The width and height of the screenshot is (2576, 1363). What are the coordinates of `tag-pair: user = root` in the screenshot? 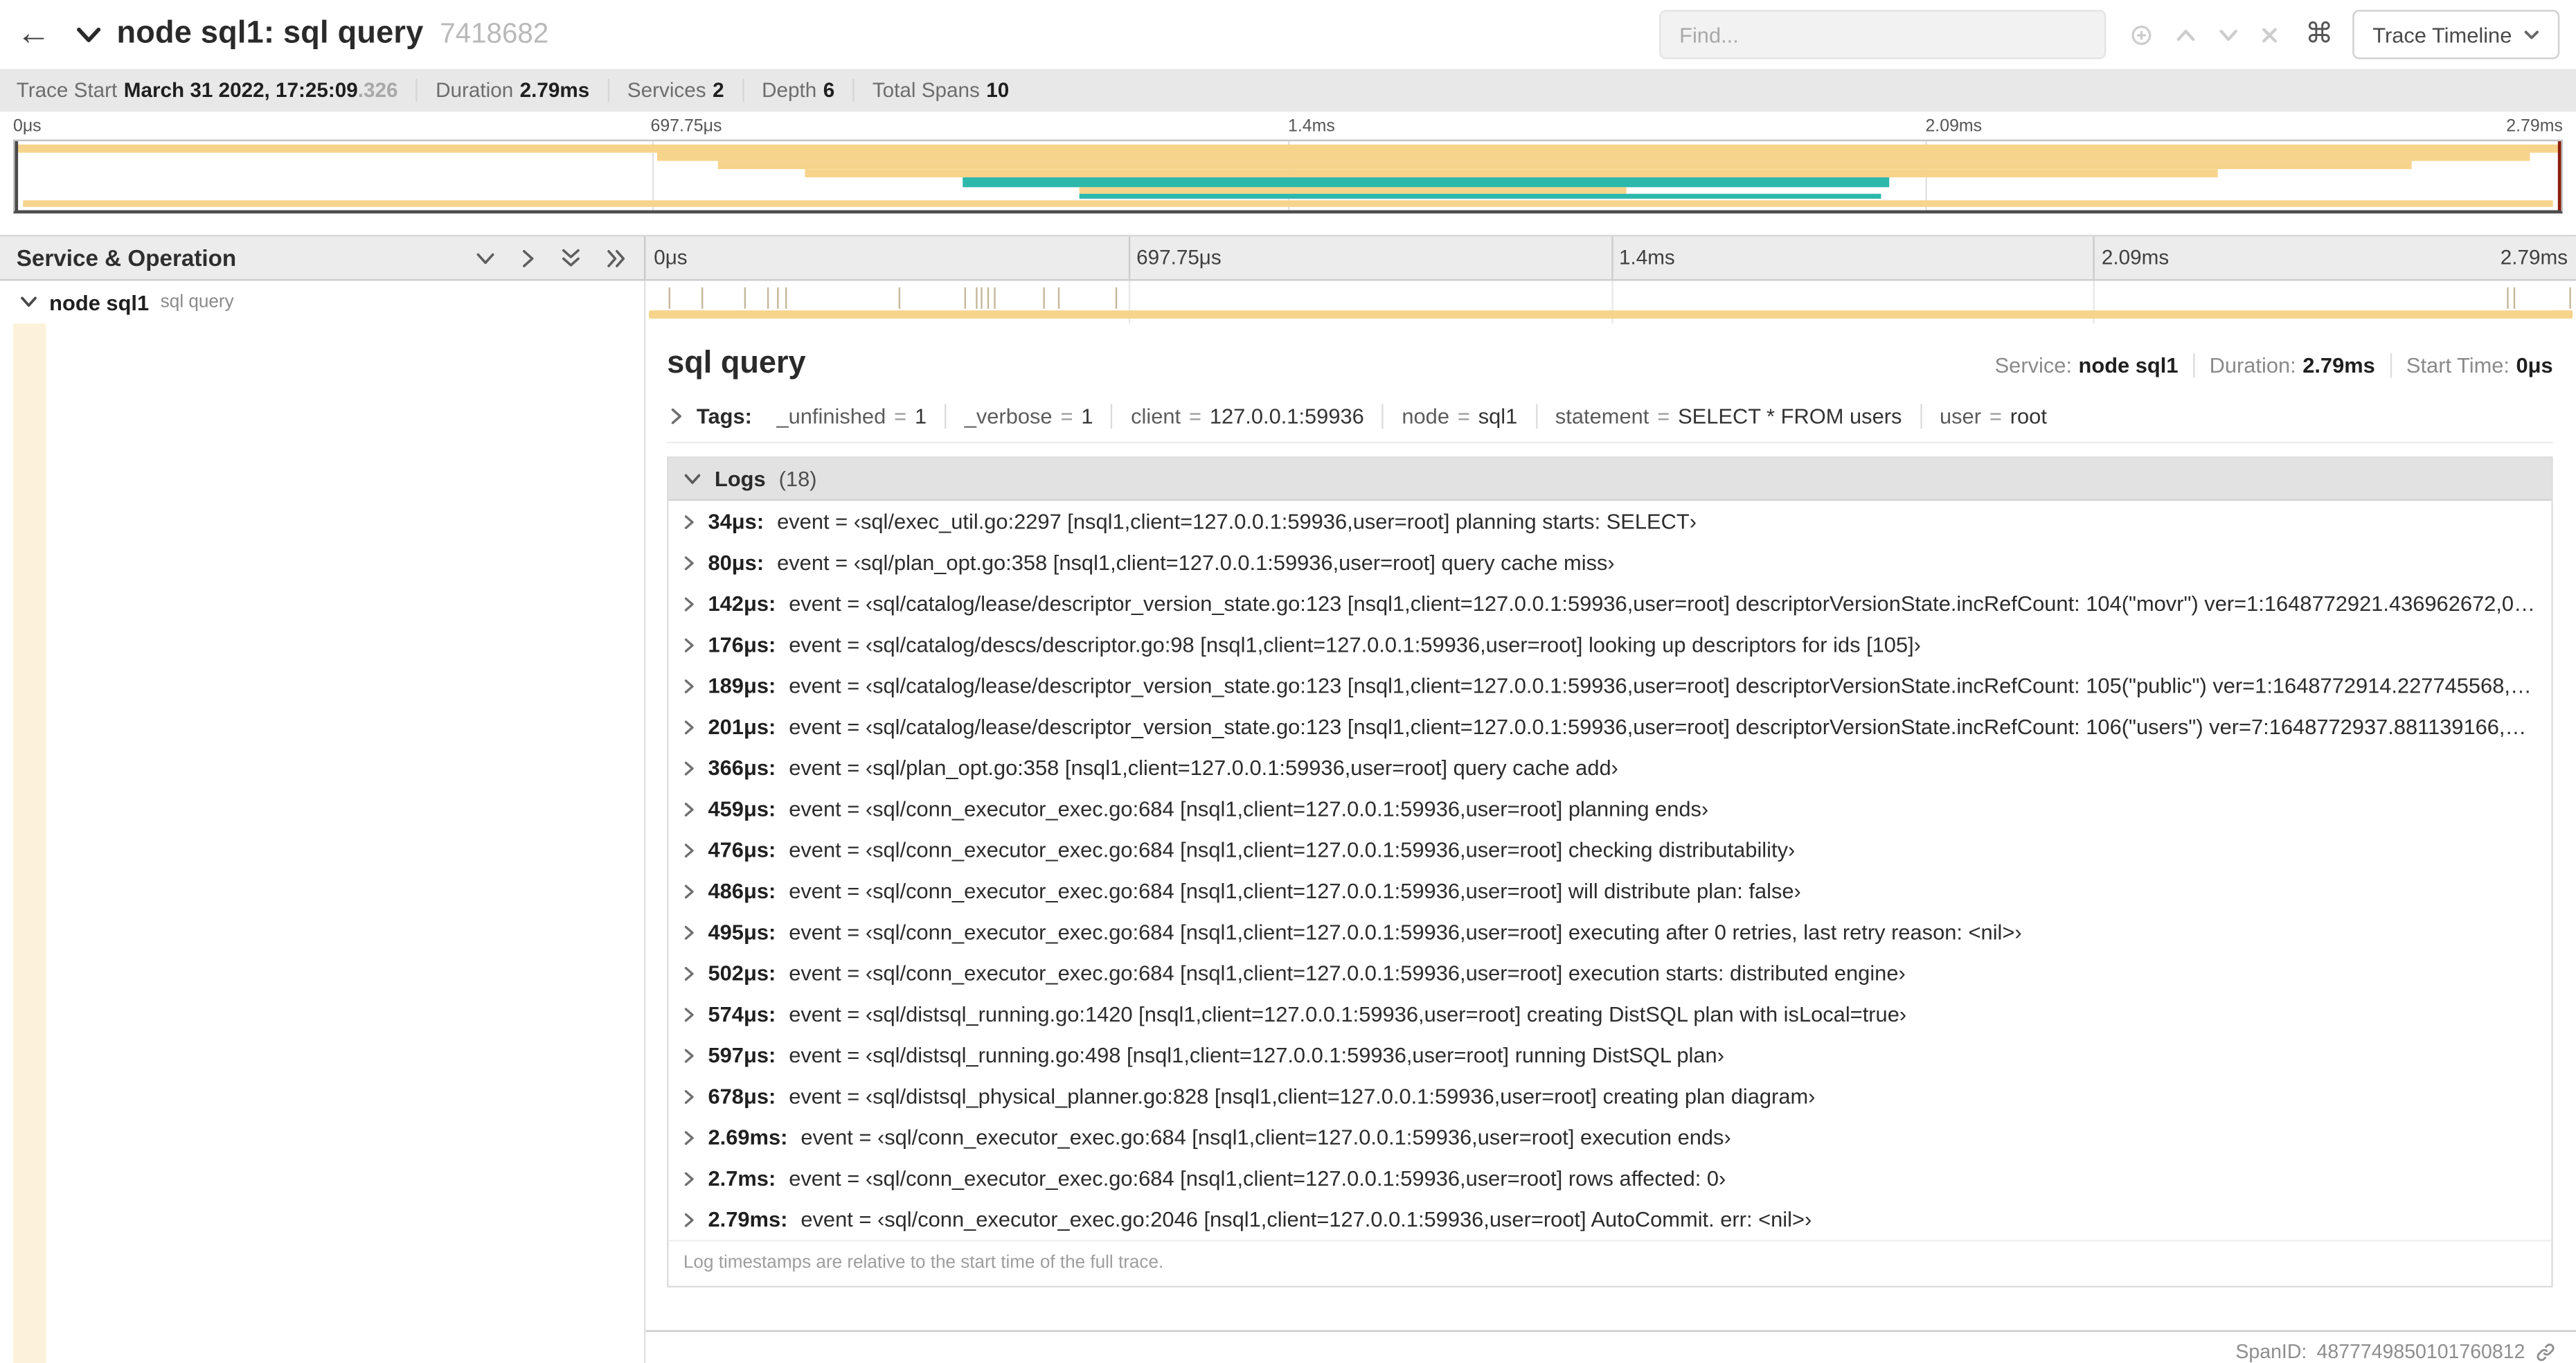 It's located at (1993, 417).